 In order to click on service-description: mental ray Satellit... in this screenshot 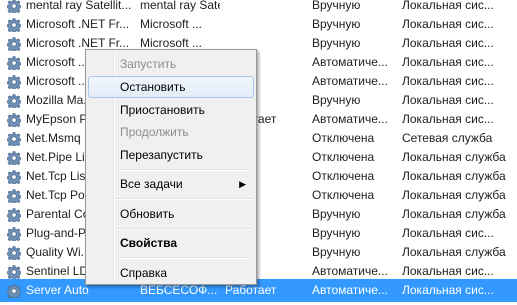, I will do `click(180, 6)`.